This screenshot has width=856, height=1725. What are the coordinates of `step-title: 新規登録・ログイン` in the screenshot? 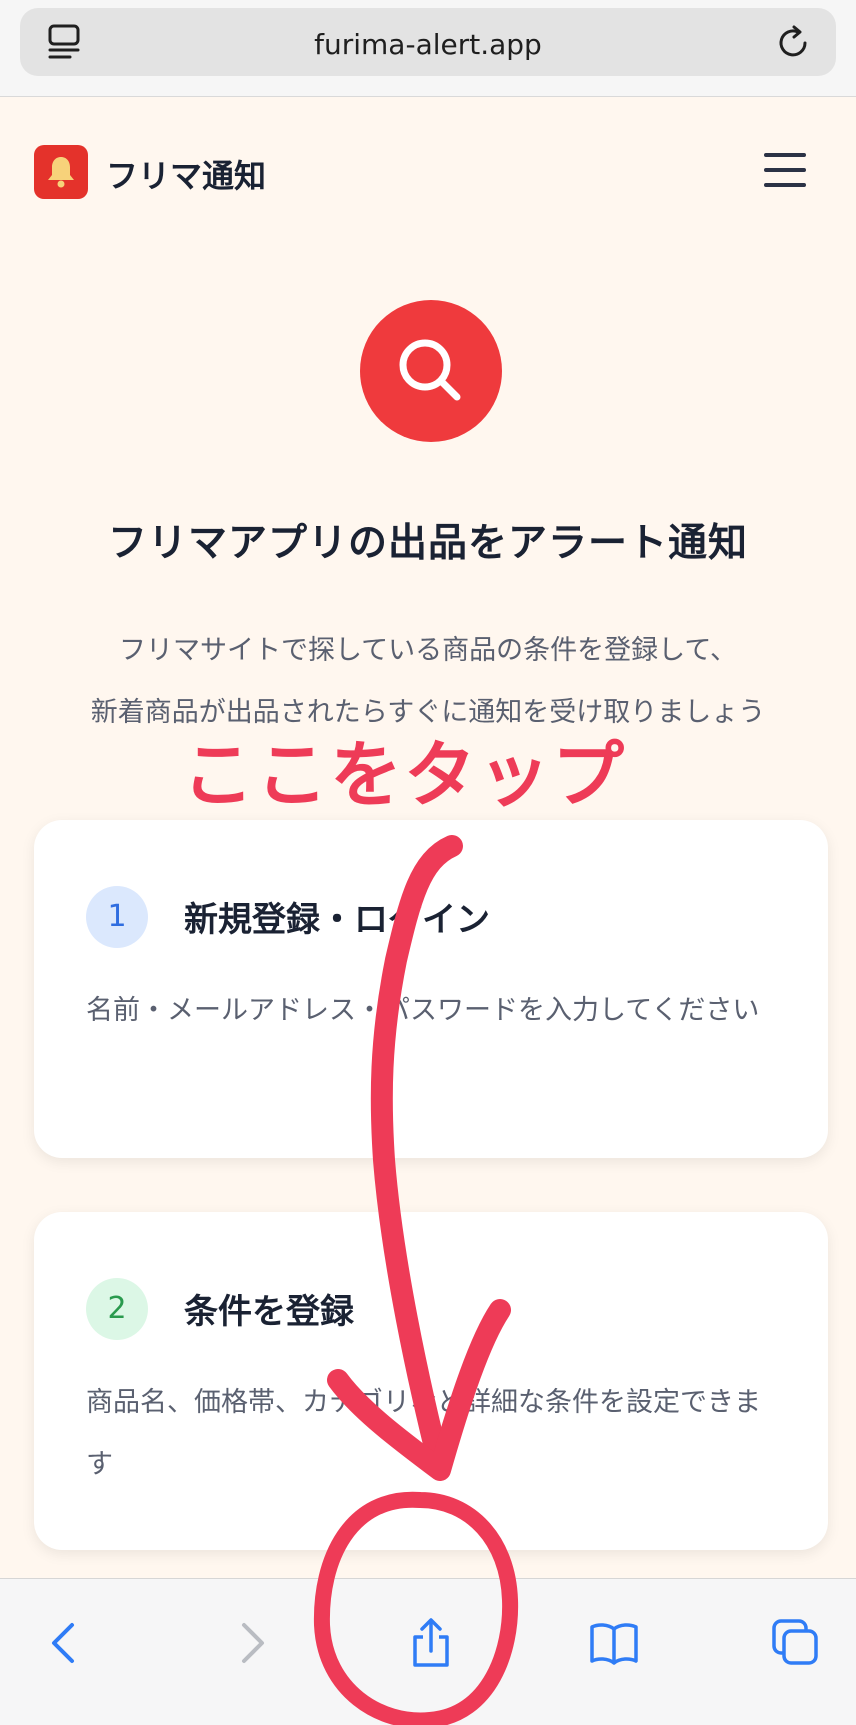 It's located at (337, 920).